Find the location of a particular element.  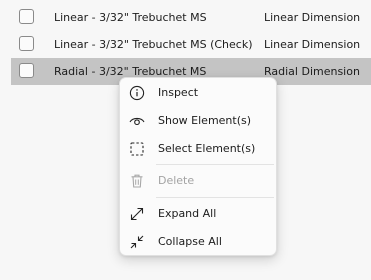

menu-item-collapse-all: Collapse All is located at coordinates (198, 241).